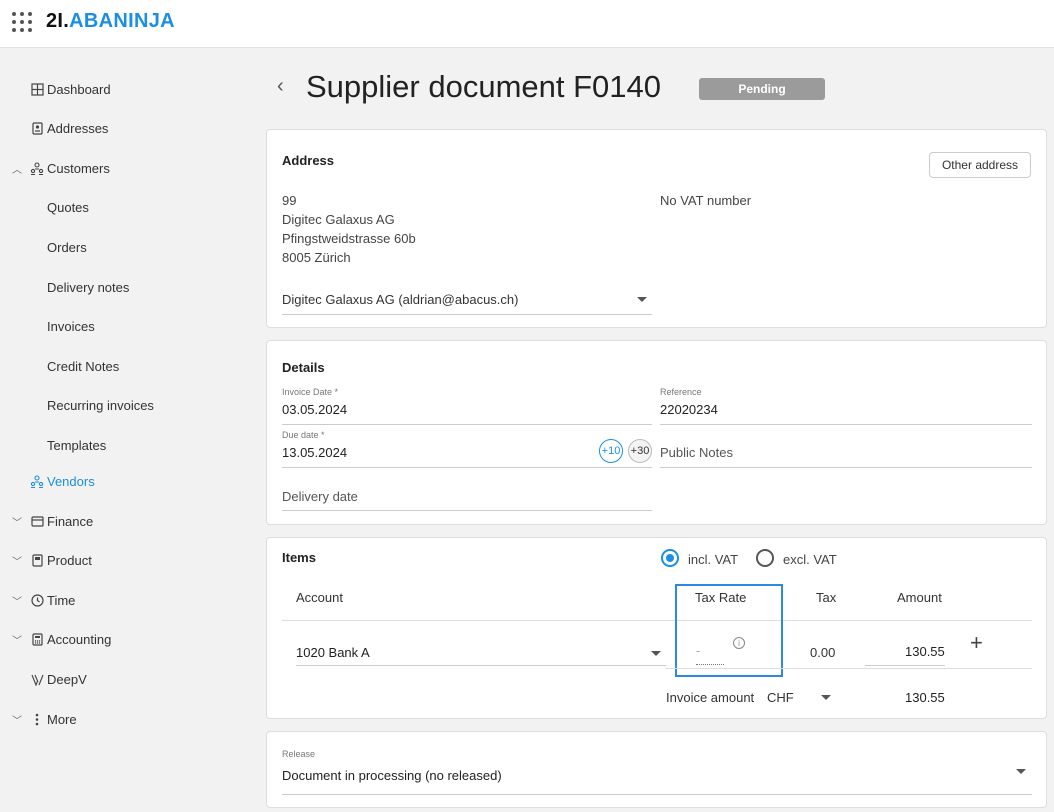  I want to click on back-chevron-icon: ‹, so click(280, 86).